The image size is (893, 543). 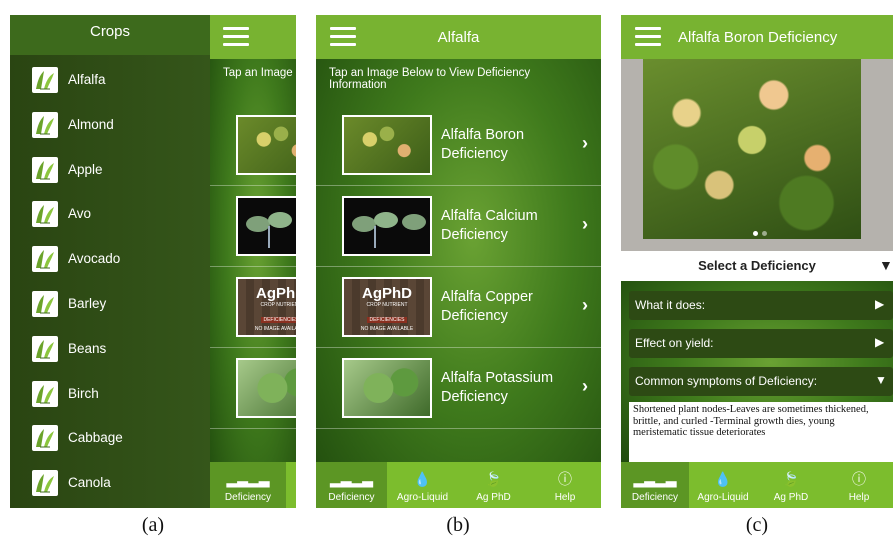 I want to click on top-bar: Alfalfa Boron Deficiency, so click(x=757, y=37).